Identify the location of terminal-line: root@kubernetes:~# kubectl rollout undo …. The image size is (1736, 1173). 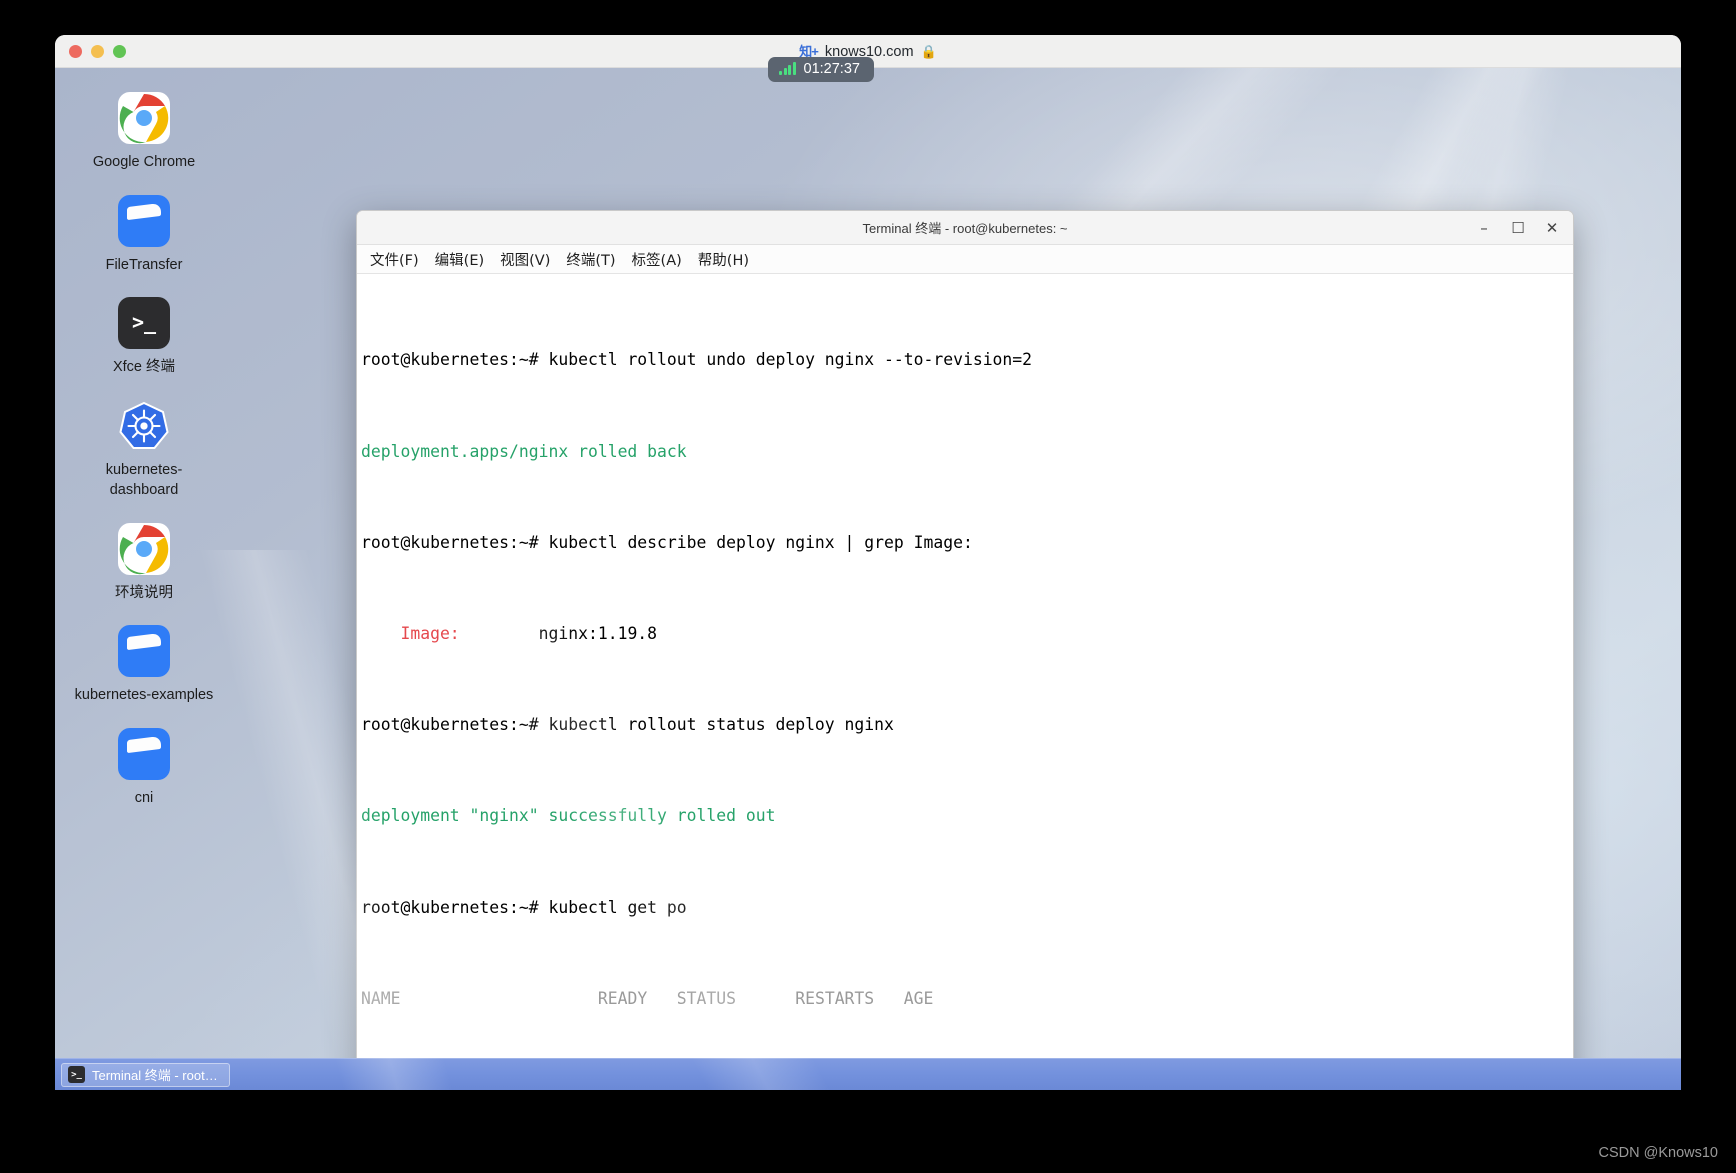
(965, 360).